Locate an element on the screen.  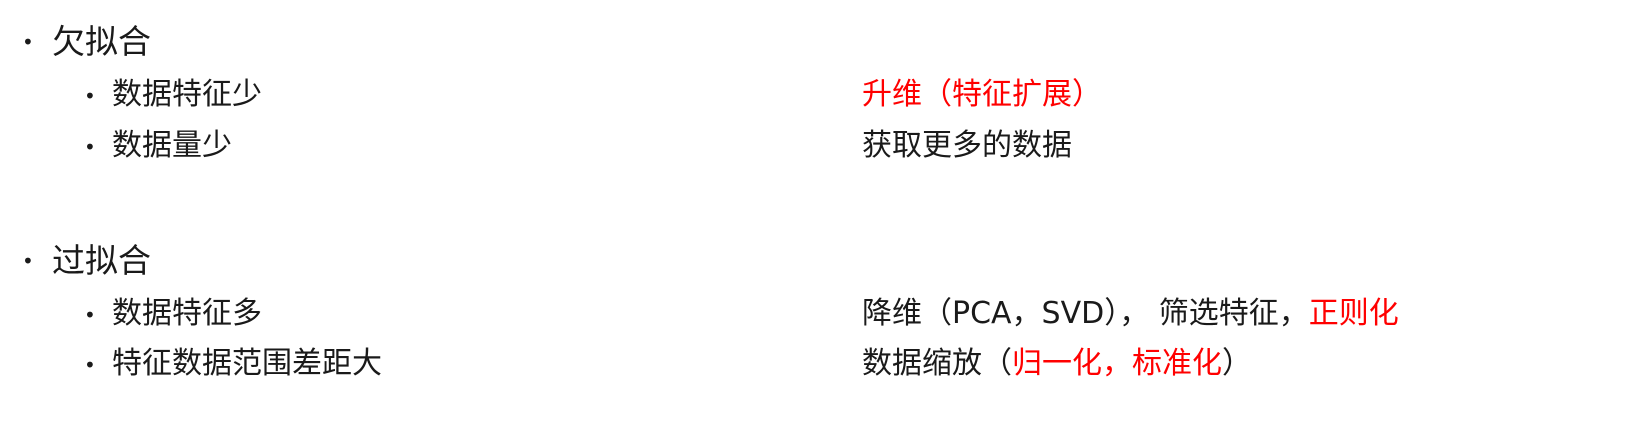
issue-label: 数据特征少 is located at coordinates (187, 94).